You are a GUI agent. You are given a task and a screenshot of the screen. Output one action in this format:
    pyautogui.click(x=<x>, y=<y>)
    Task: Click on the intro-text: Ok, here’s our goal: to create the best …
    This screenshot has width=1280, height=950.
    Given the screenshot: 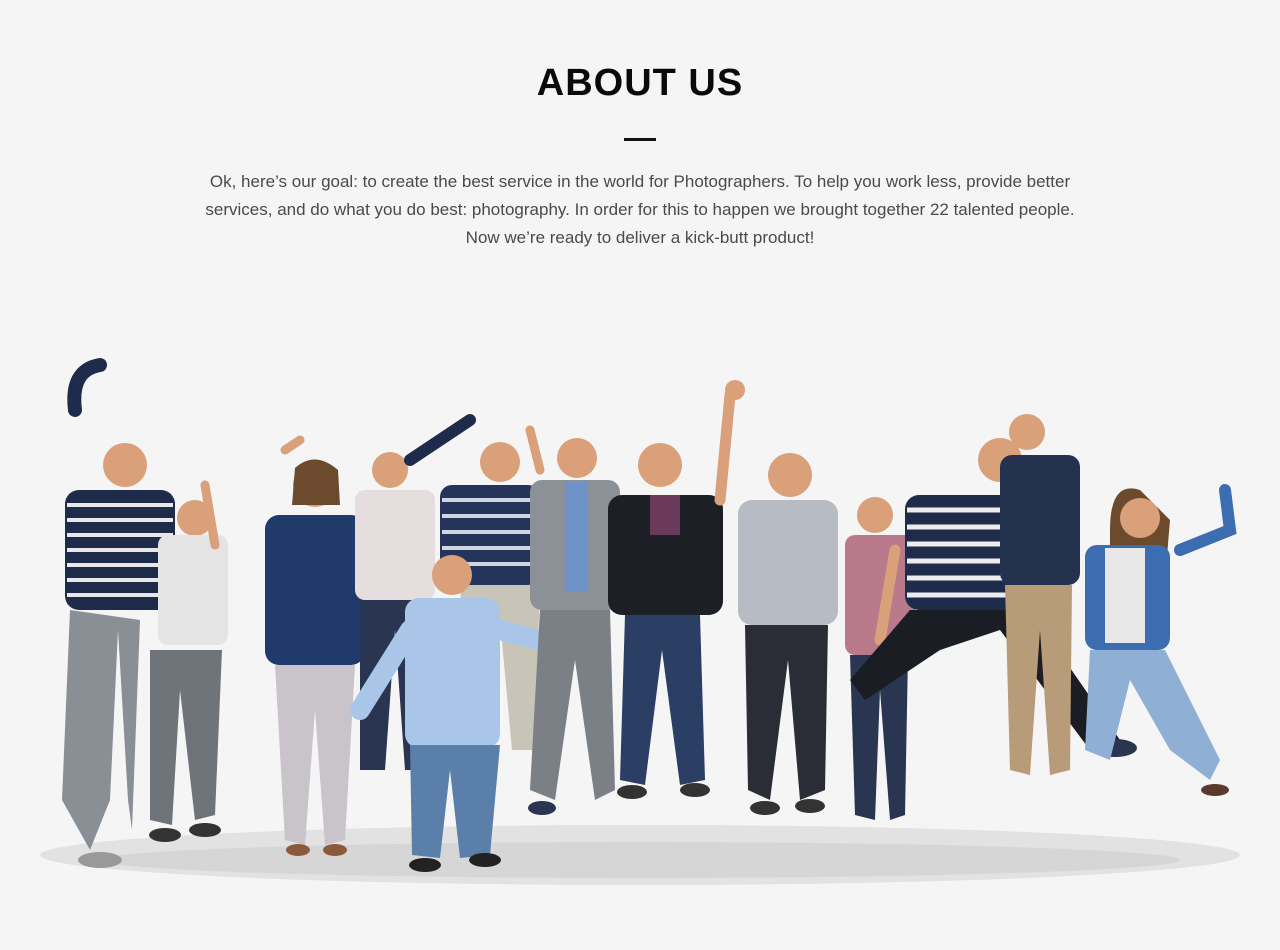 What is the action you would take?
    pyautogui.click(x=640, y=209)
    